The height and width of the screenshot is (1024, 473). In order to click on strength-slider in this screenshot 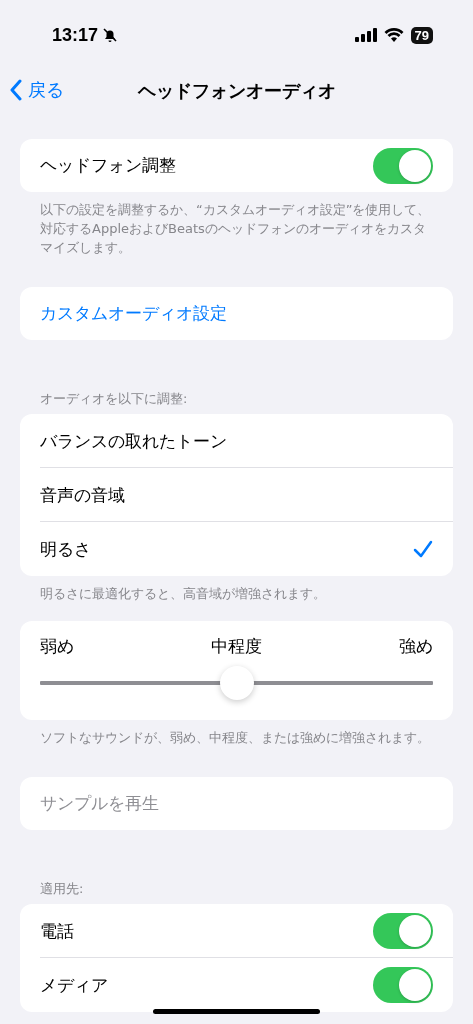, I will do `click(236, 683)`.